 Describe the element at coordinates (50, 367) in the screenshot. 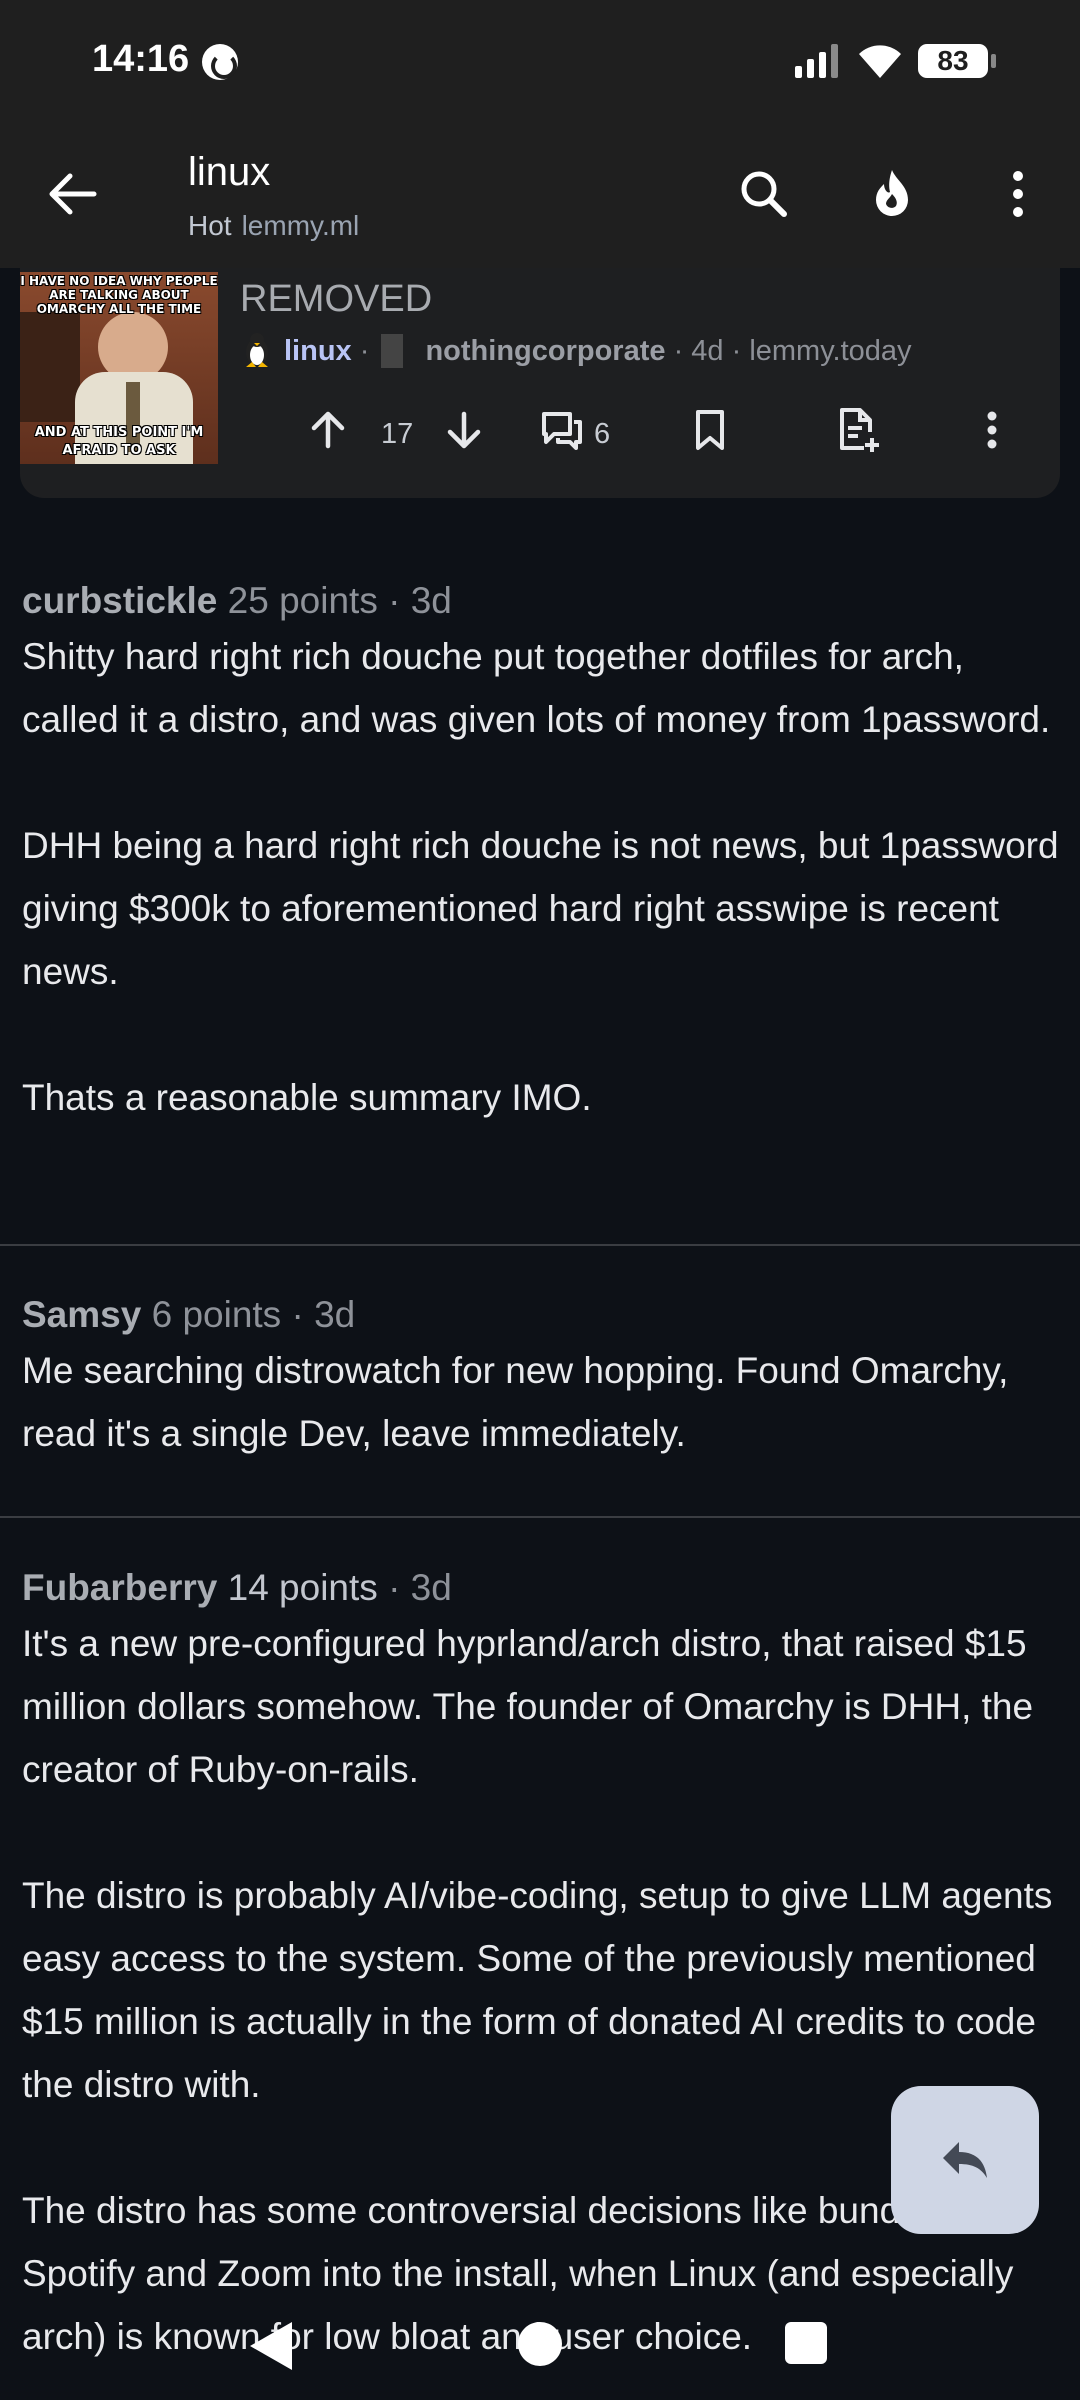

I see `thumbnail-shelf` at that location.